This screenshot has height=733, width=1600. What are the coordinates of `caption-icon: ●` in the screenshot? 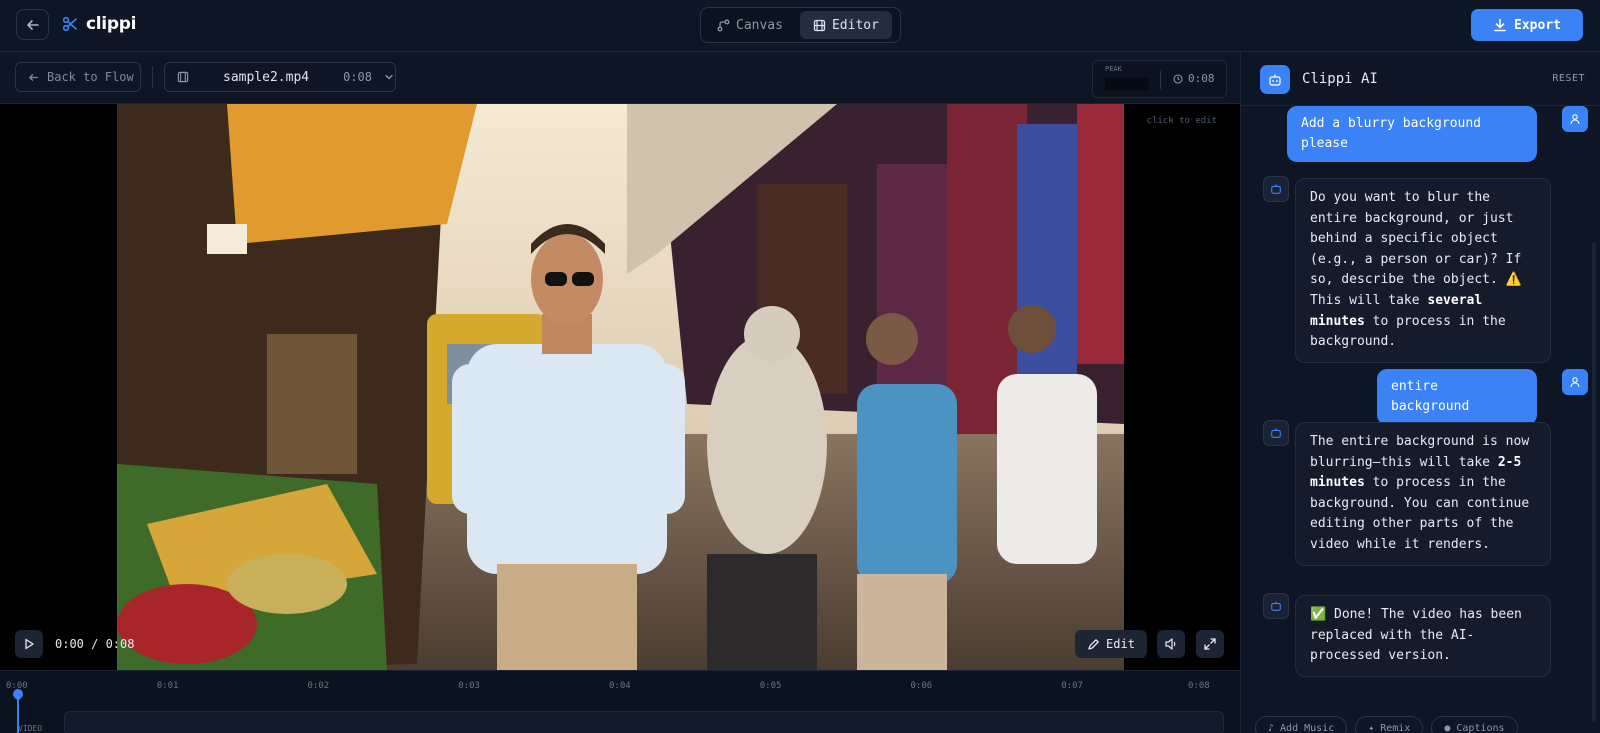 It's located at (1447, 727).